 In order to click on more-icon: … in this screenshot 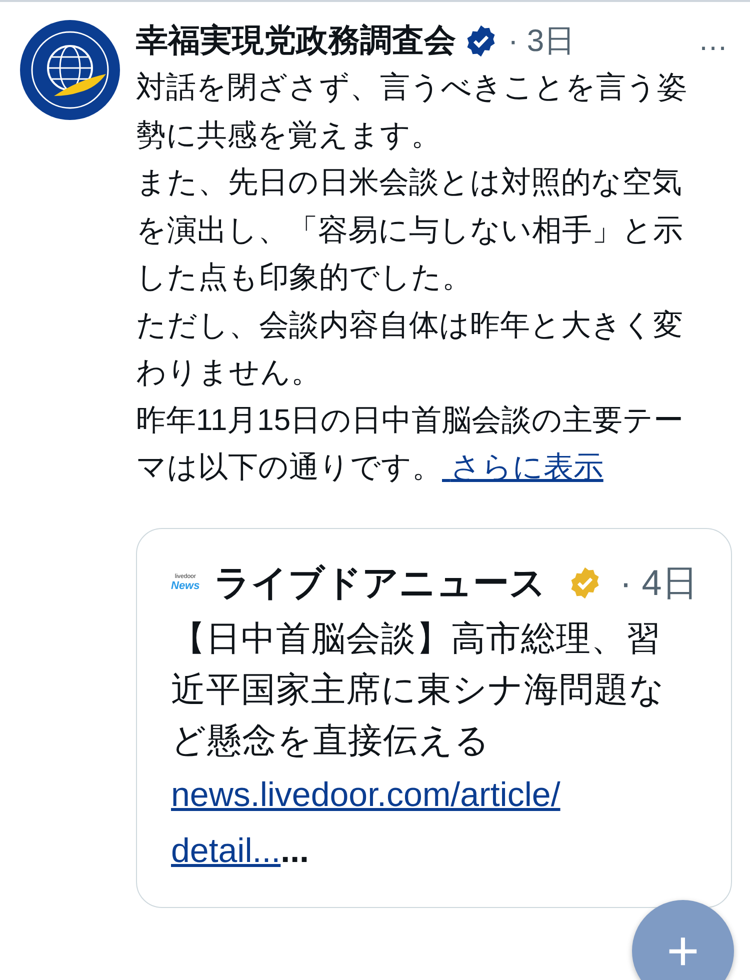, I will do `click(713, 41)`.